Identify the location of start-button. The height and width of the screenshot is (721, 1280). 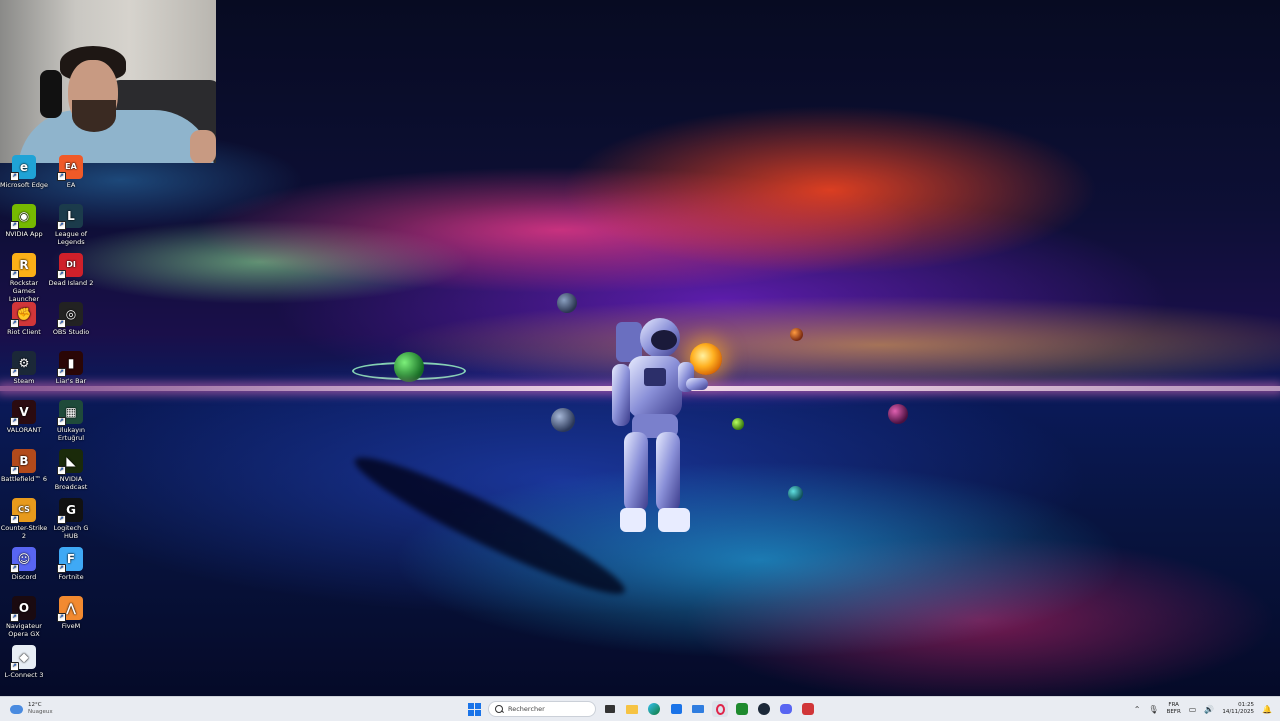
(474, 709).